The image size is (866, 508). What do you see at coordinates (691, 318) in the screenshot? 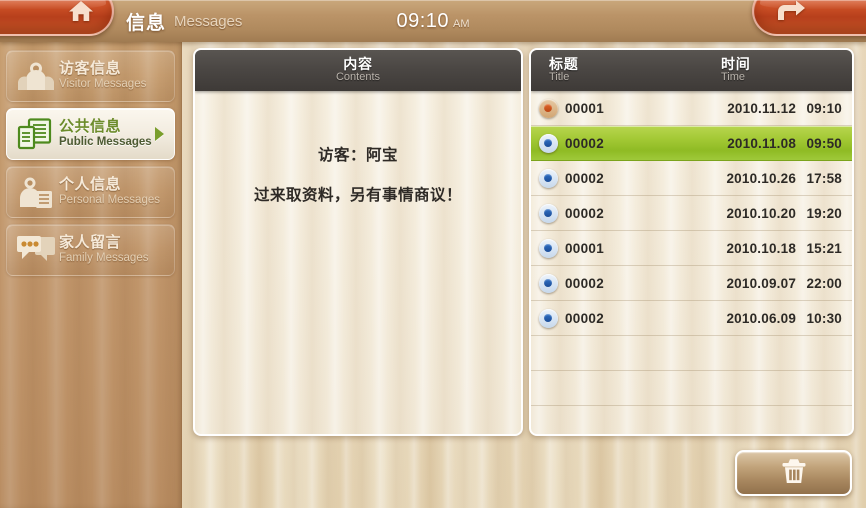
I see `message-list-row: 00002 2010.06.09 10:30` at bounding box center [691, 318].